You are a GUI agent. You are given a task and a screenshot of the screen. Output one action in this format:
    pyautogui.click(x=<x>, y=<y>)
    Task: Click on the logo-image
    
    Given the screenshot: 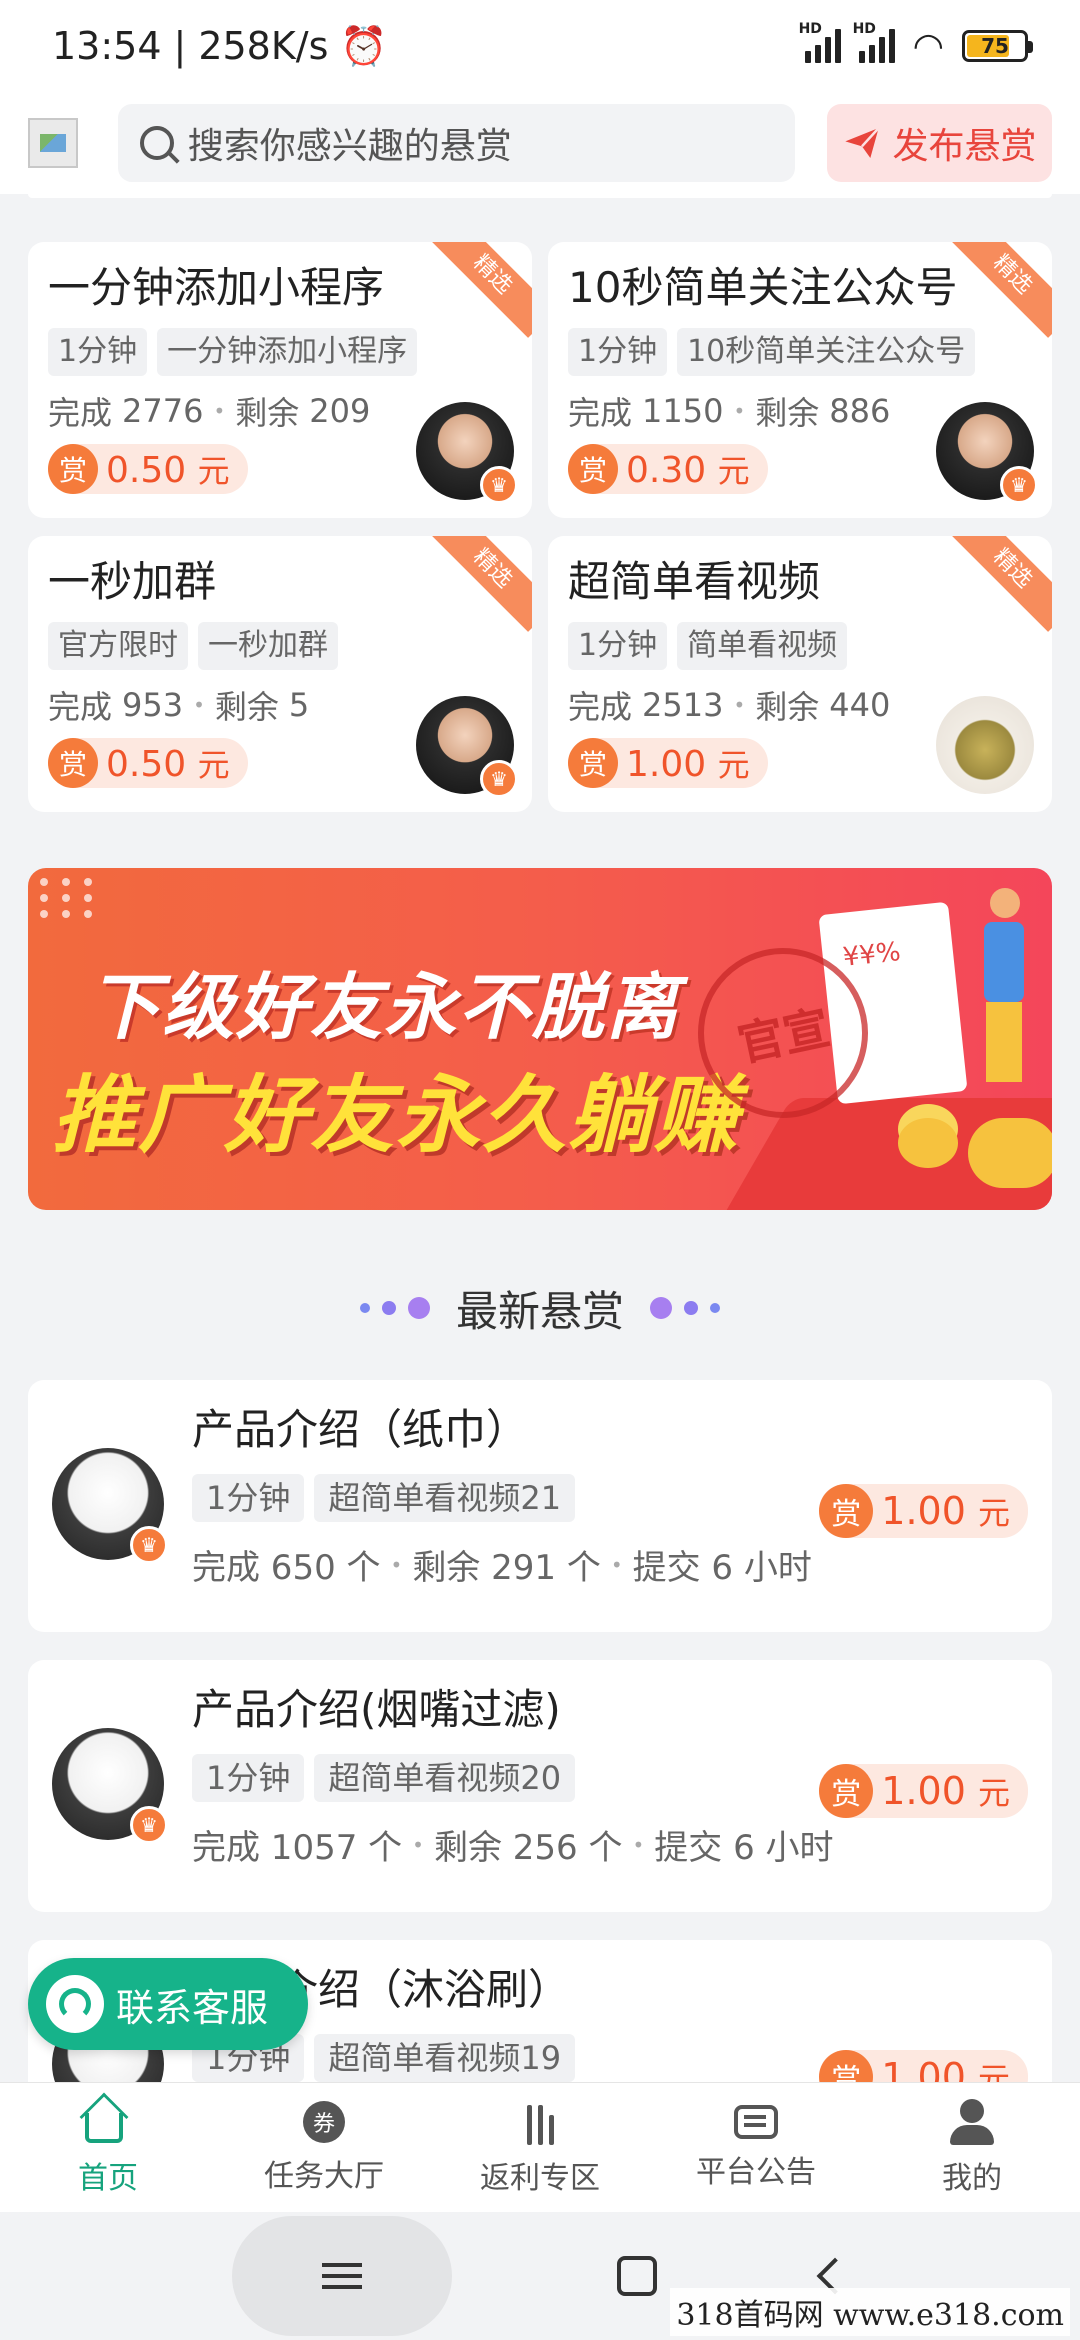 What is the action you would take?
    pyautogui.click(x=53, y=143)
    